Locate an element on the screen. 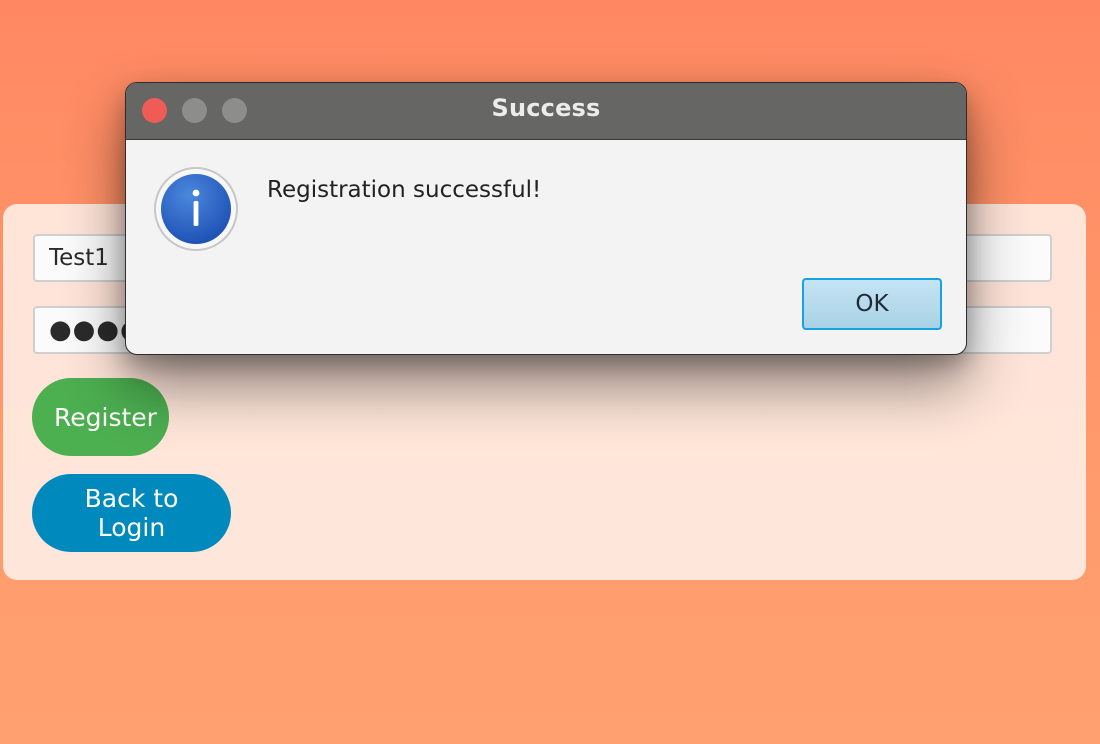 Image resolution: width=1100 pixels, height=744 pixels. dialog-message: Registration successful! is located at coordinates (404, 190).